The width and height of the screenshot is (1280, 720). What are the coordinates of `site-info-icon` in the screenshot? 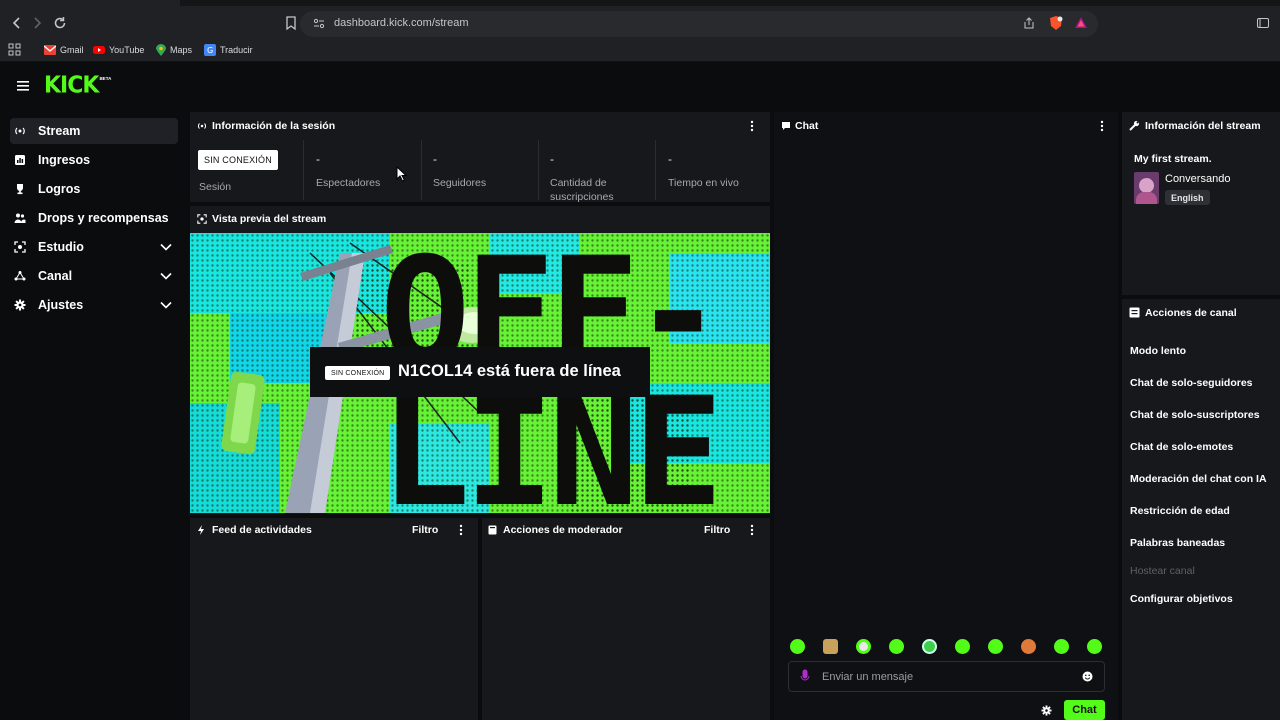 It's located at (321, 25).